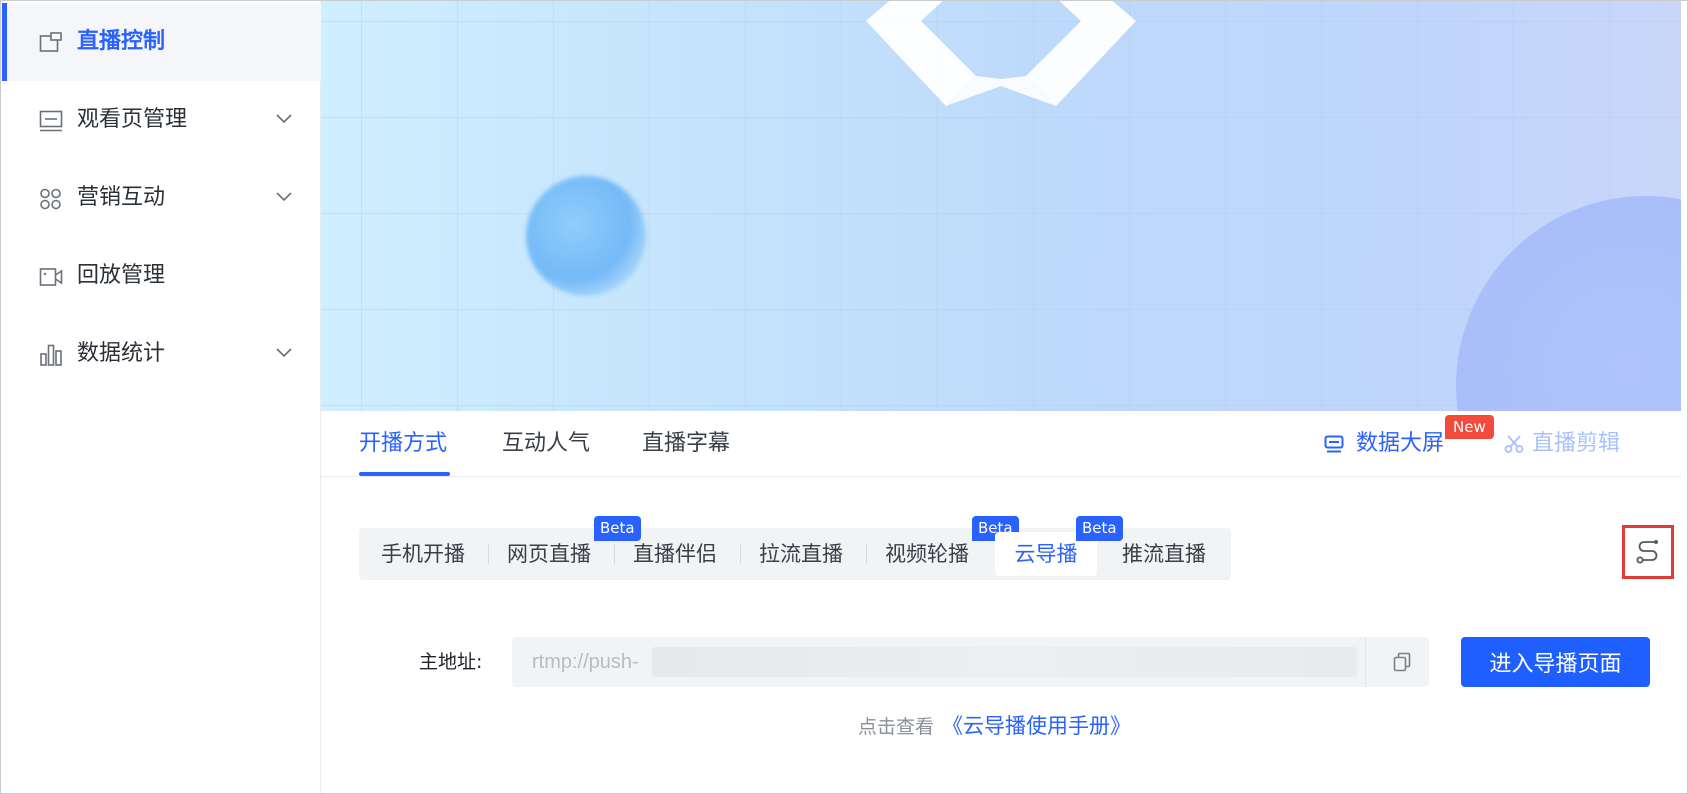 Image resolution: width=1688 pixels, height=794 pixels. I want to click on live-clip-link: 直播剪辑, so click(1562, 444).